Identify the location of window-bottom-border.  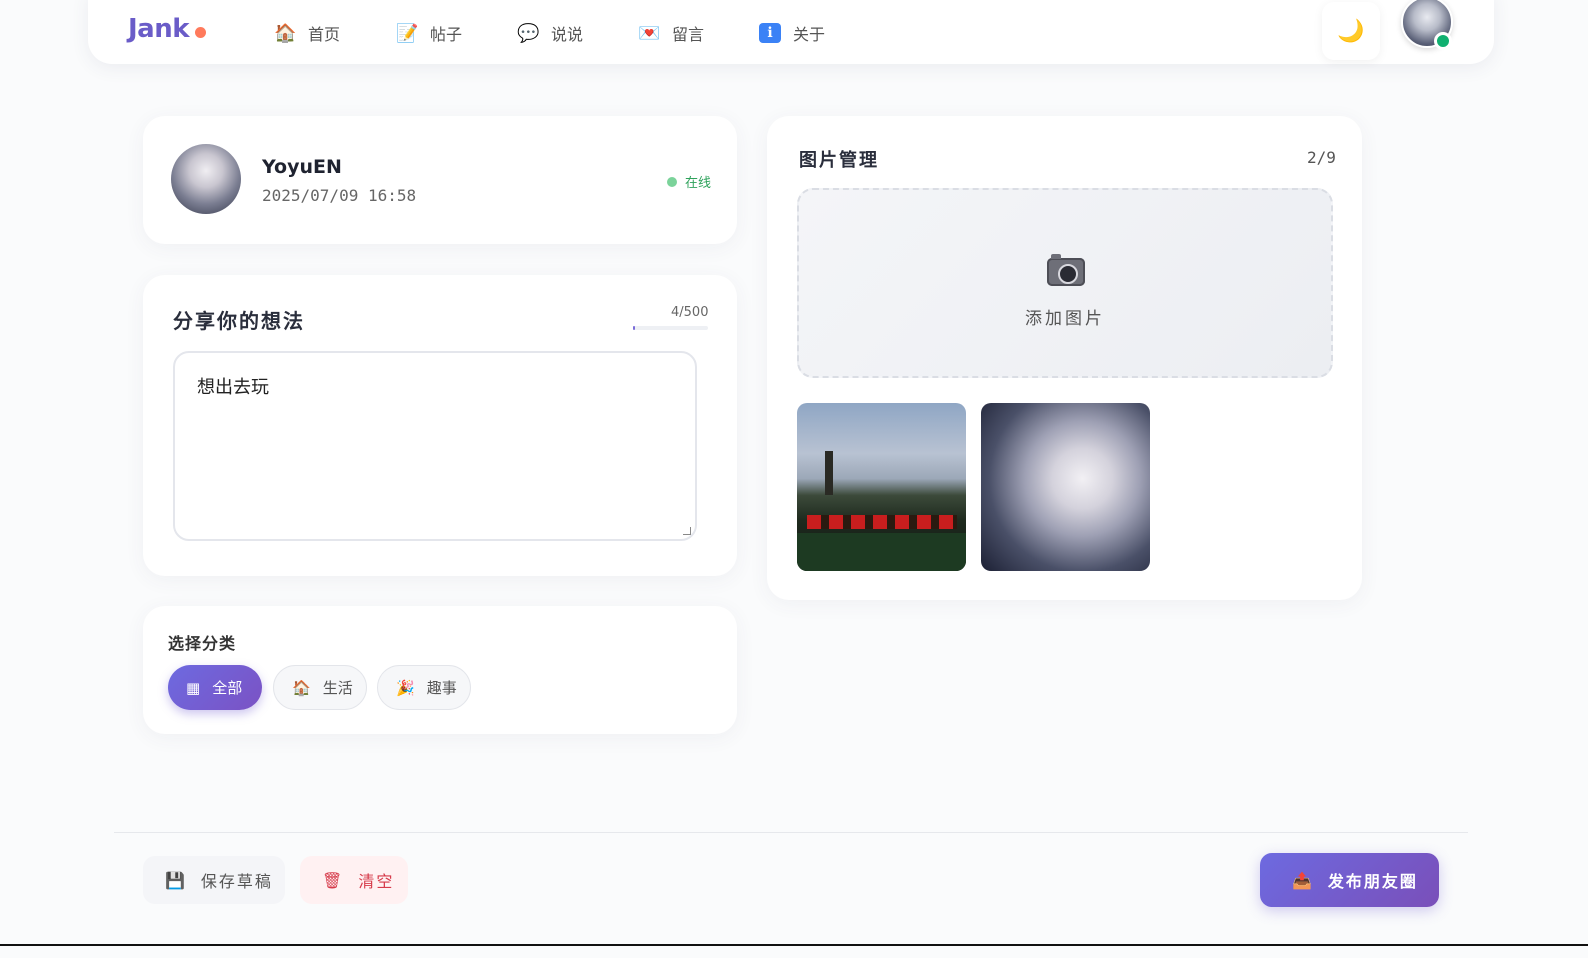
(794, 945).